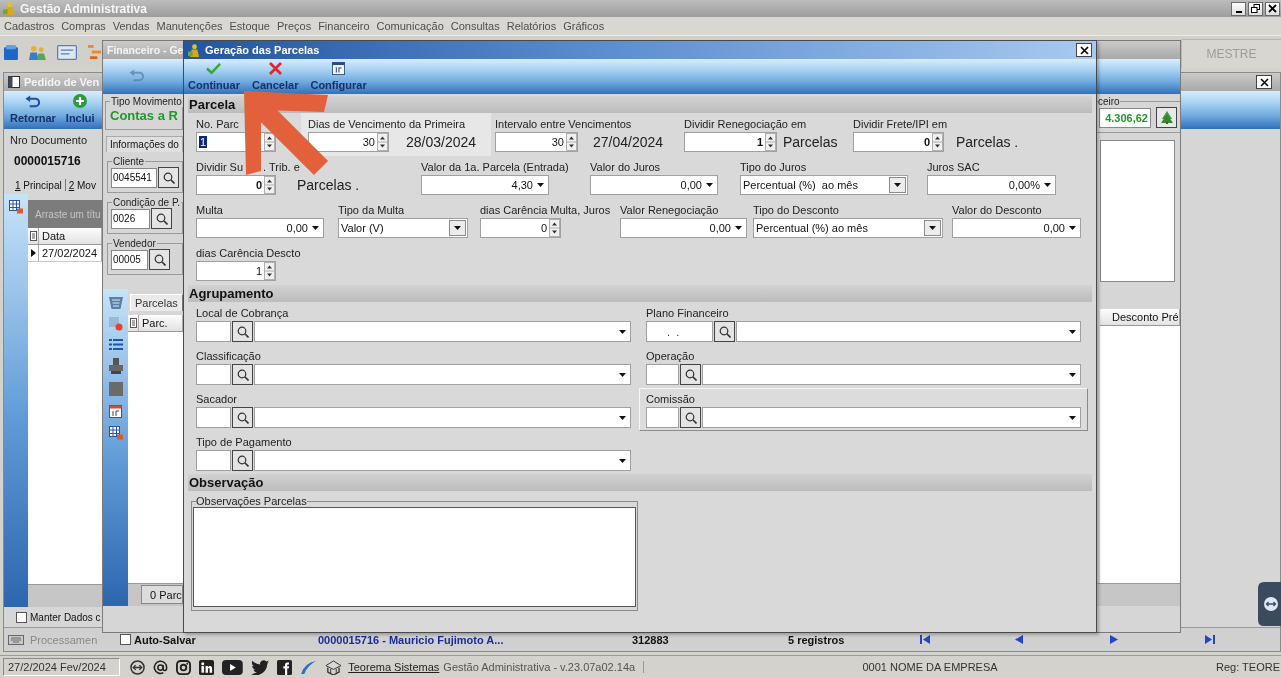 Image resolution: width=1281 pixels, height=678 pixels. What do you see at coordinates (285, 667) in the screenshot?
I see `facebook-icon` at bounding box center [285, 667].